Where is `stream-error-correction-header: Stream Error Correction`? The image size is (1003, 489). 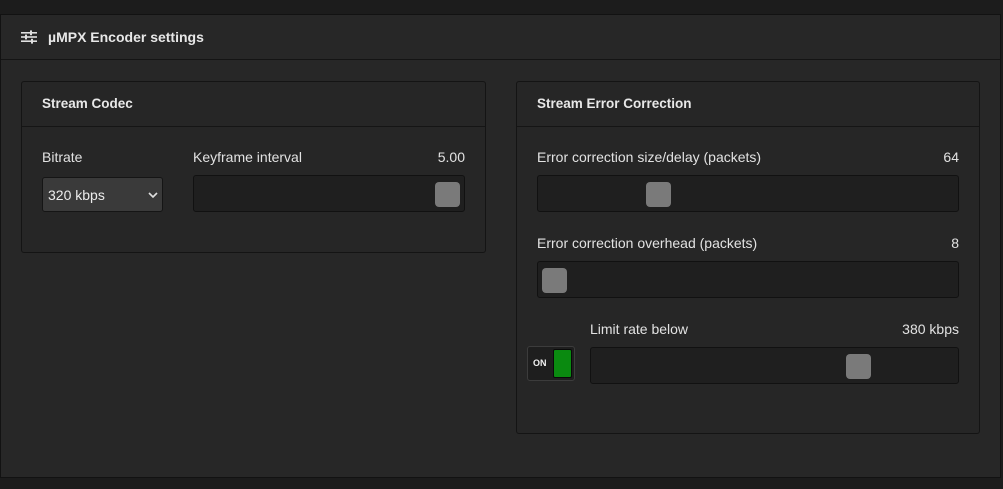 stream-error-correction-header: Stream Error Correction is located at coordinates (748, 104).